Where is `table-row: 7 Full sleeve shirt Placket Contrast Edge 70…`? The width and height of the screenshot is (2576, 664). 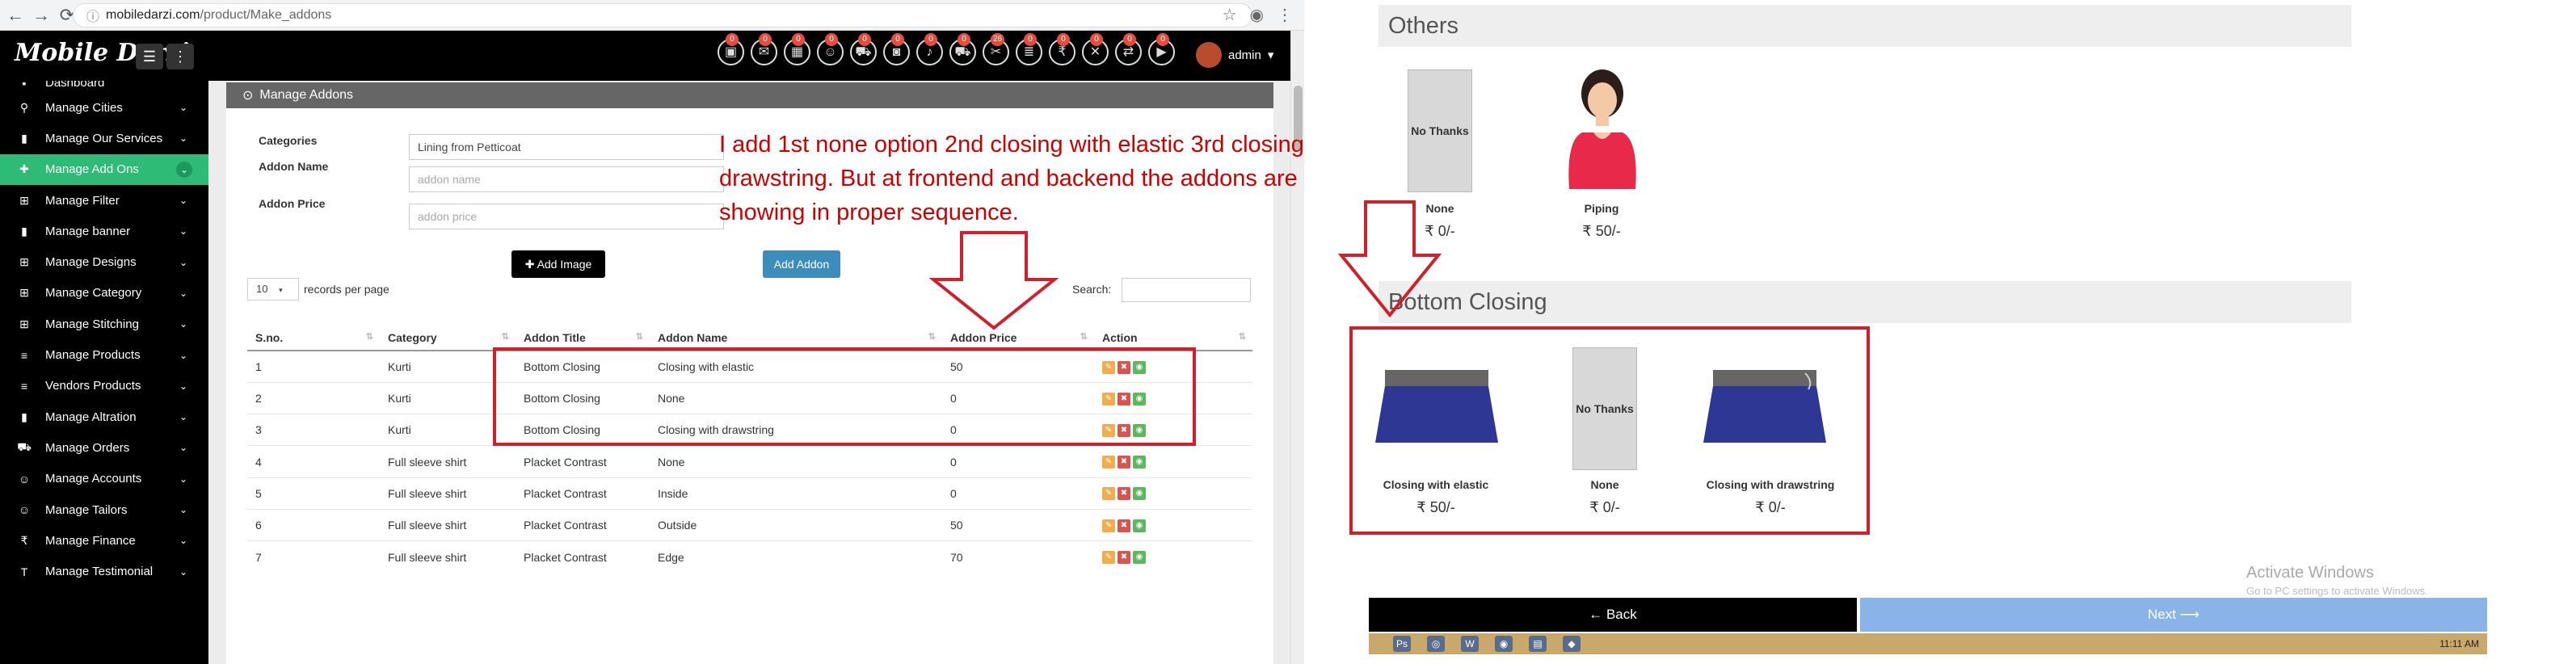
table-row: 7 Full sleeve shirt Placket Contrast Edge 70… is located at coordinates (749, 557).